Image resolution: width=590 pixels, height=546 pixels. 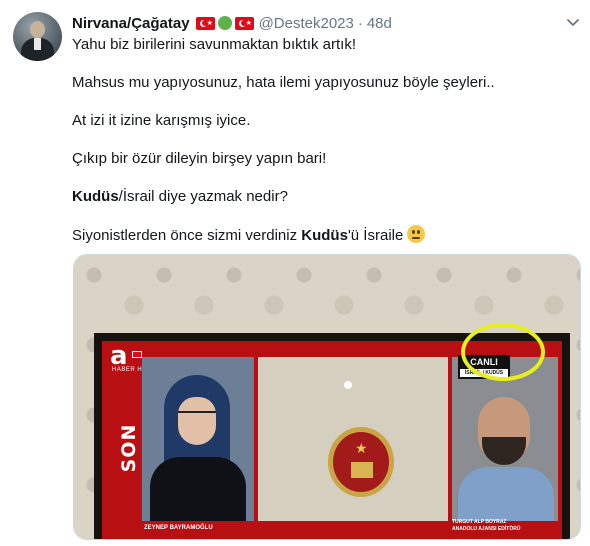 I want to click on guest-left-name: ZEYNEP BAYRAMOĞLU, so click(x=178, y=528).